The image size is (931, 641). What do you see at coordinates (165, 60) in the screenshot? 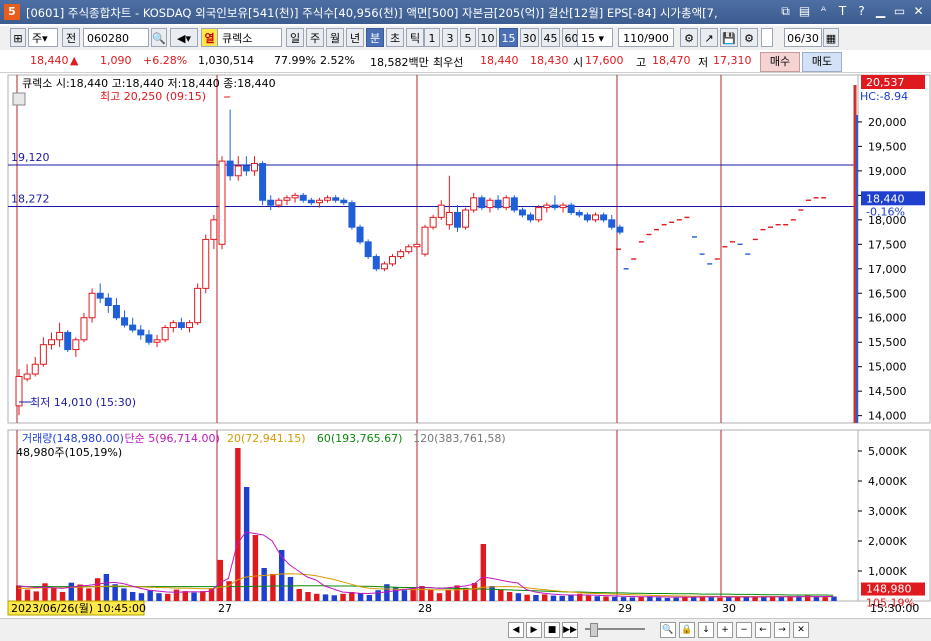
I see `change-percent: +6.28%` at bounding box center [165, 60].